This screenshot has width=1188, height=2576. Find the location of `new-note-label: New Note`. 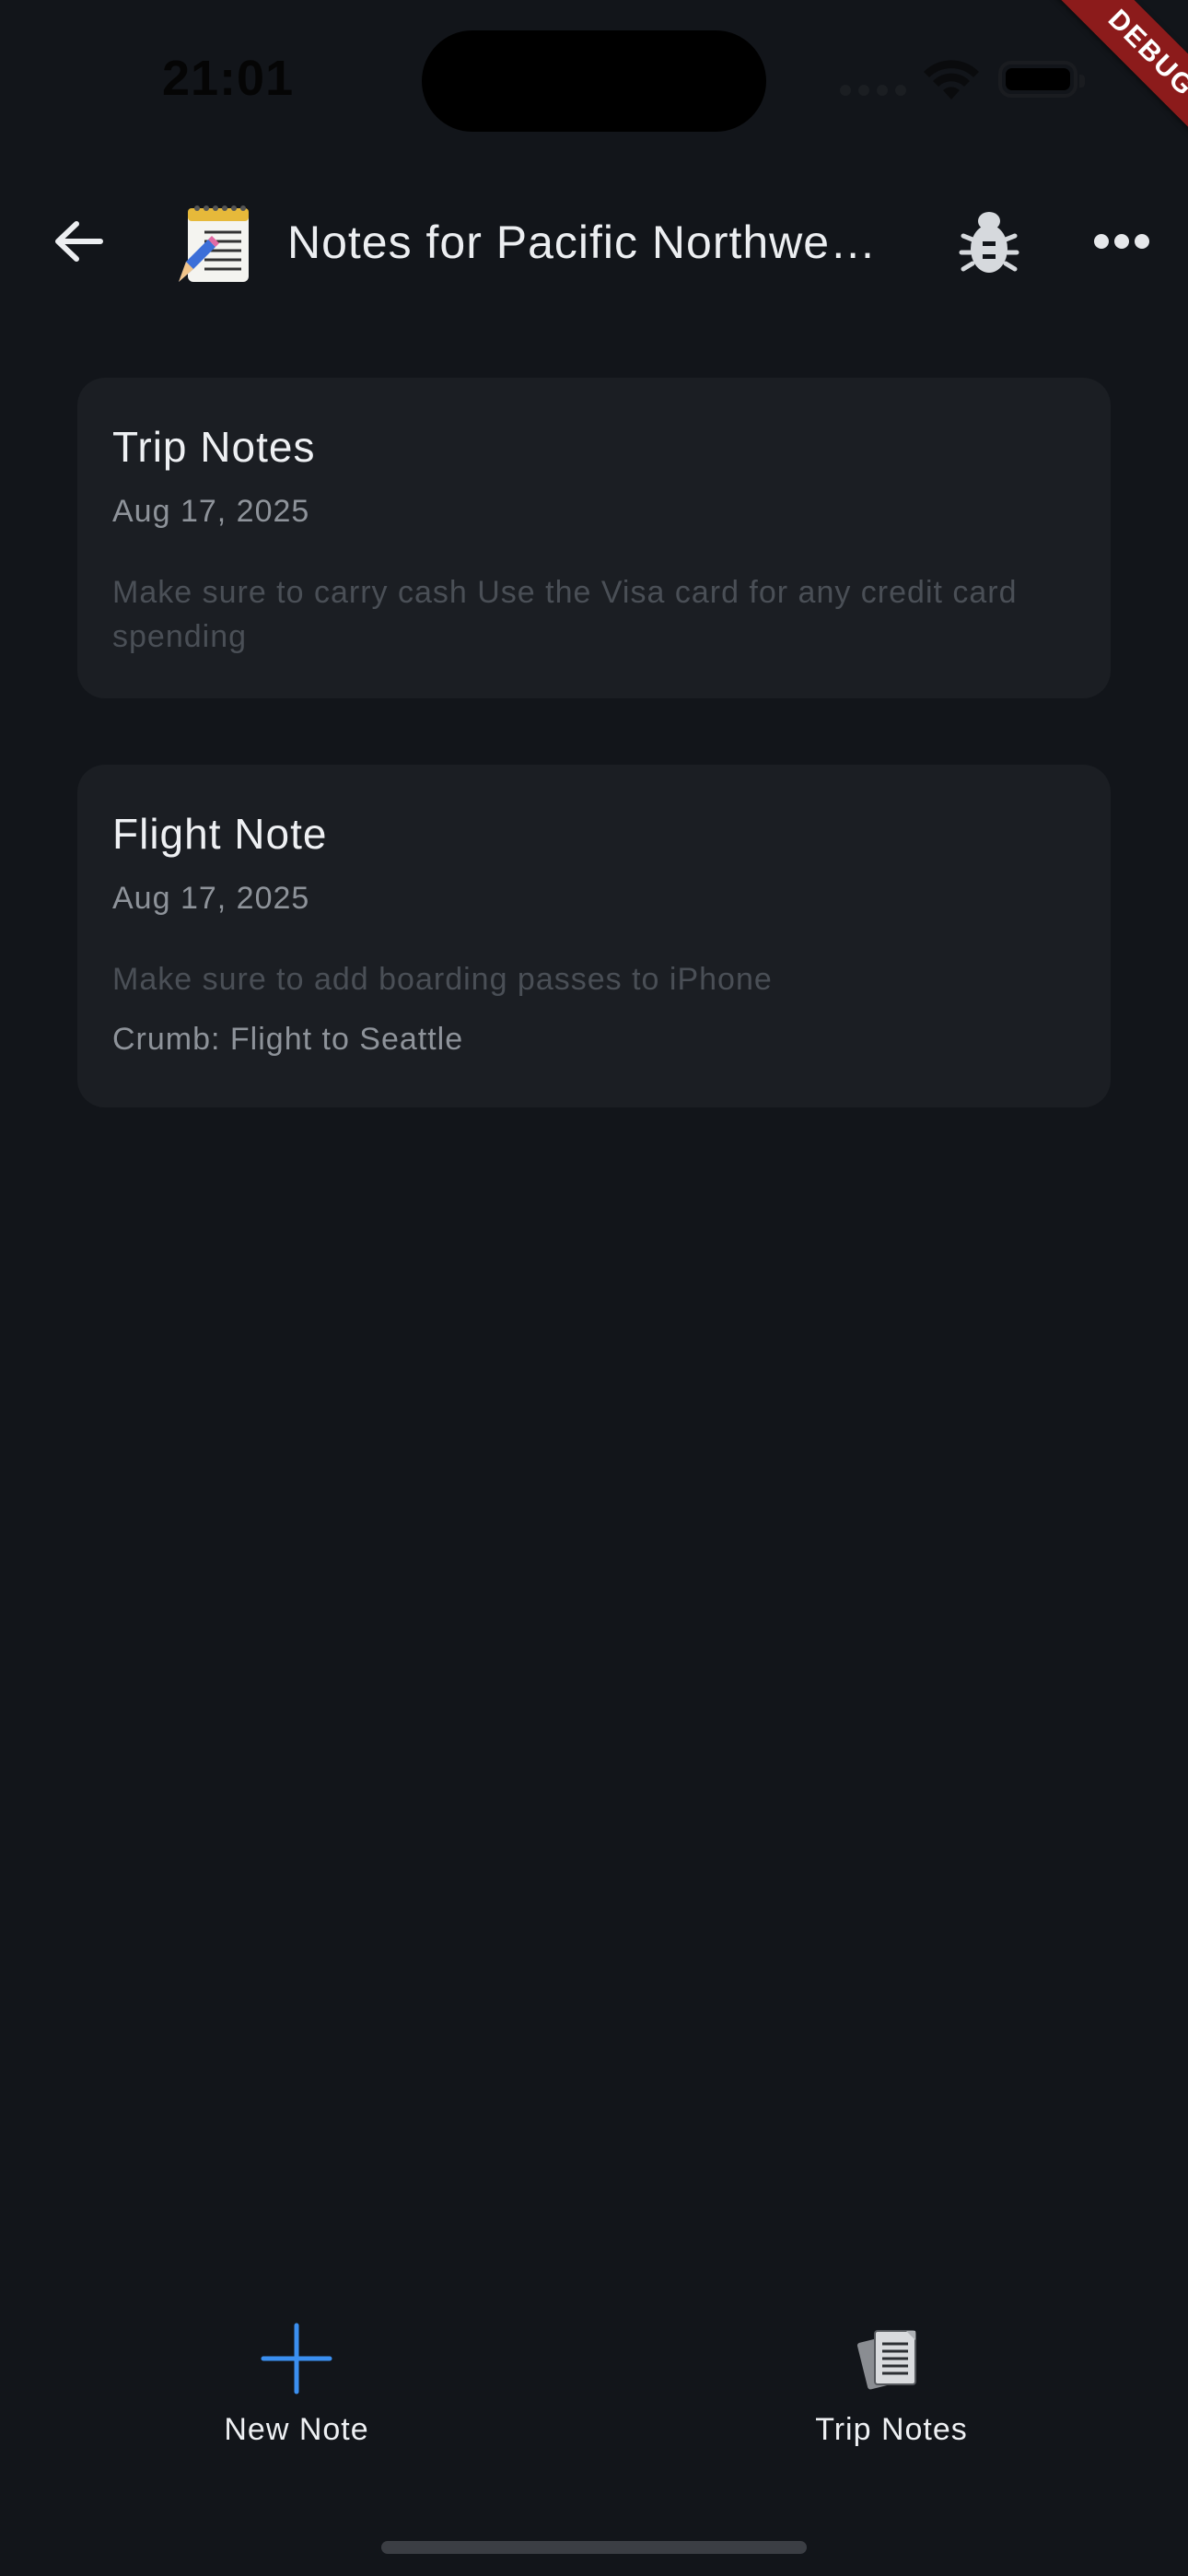

new-note-label: New Note is located at coordinates (296, 2429).